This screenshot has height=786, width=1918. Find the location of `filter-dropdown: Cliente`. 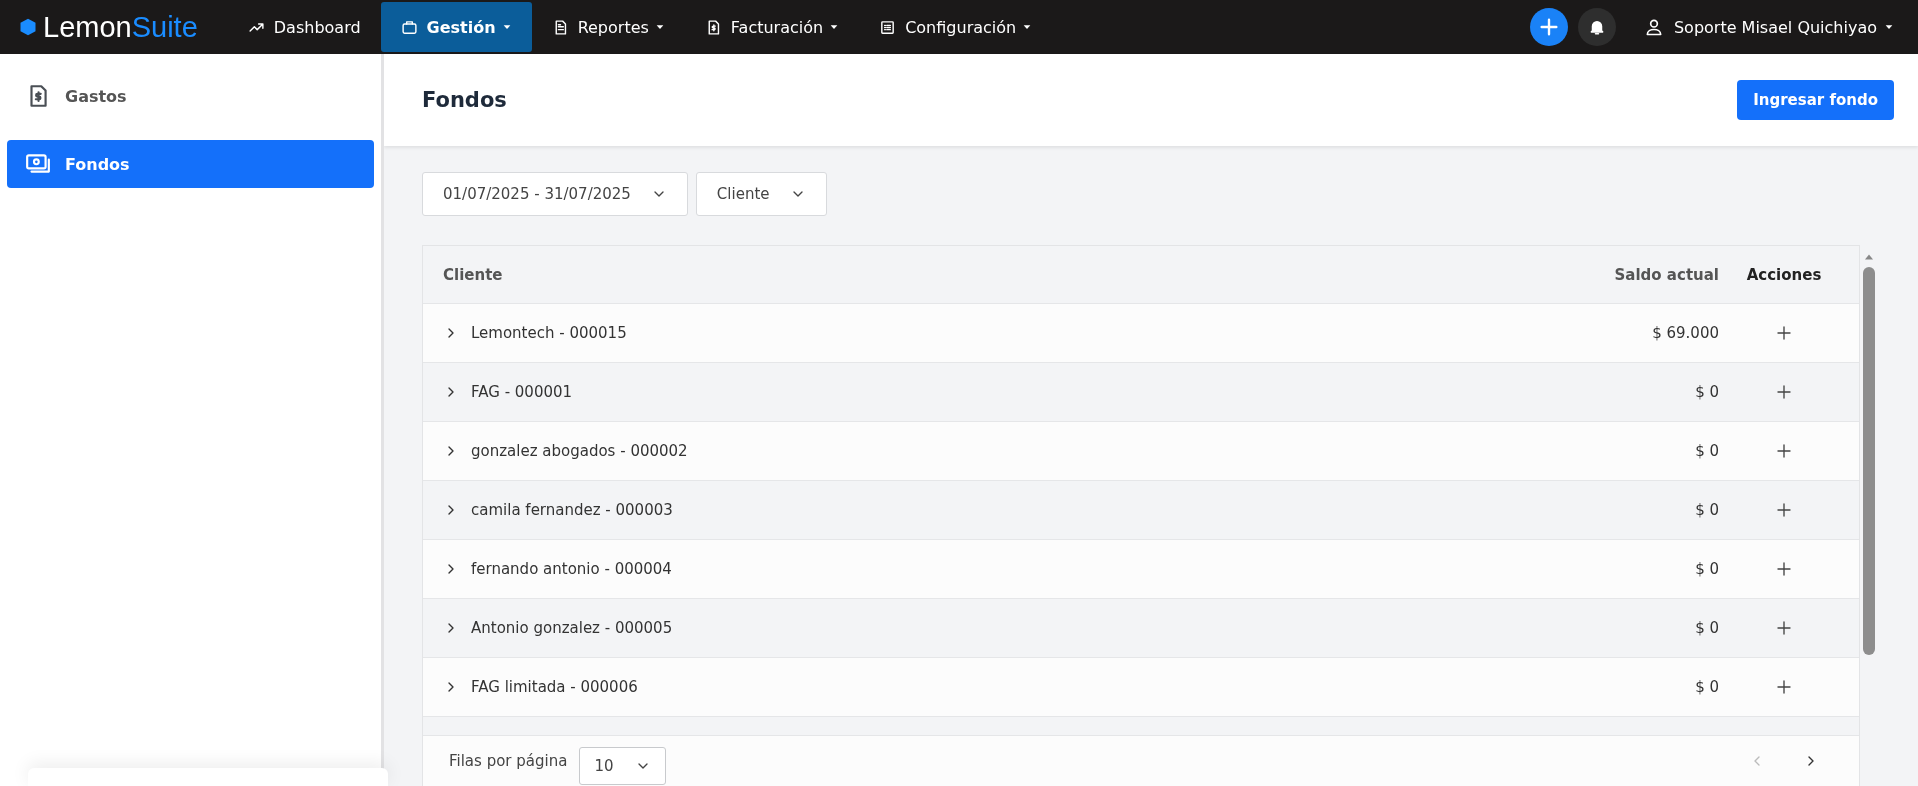

filter-dropdown: Cliente is located at coordinates (761, 194).